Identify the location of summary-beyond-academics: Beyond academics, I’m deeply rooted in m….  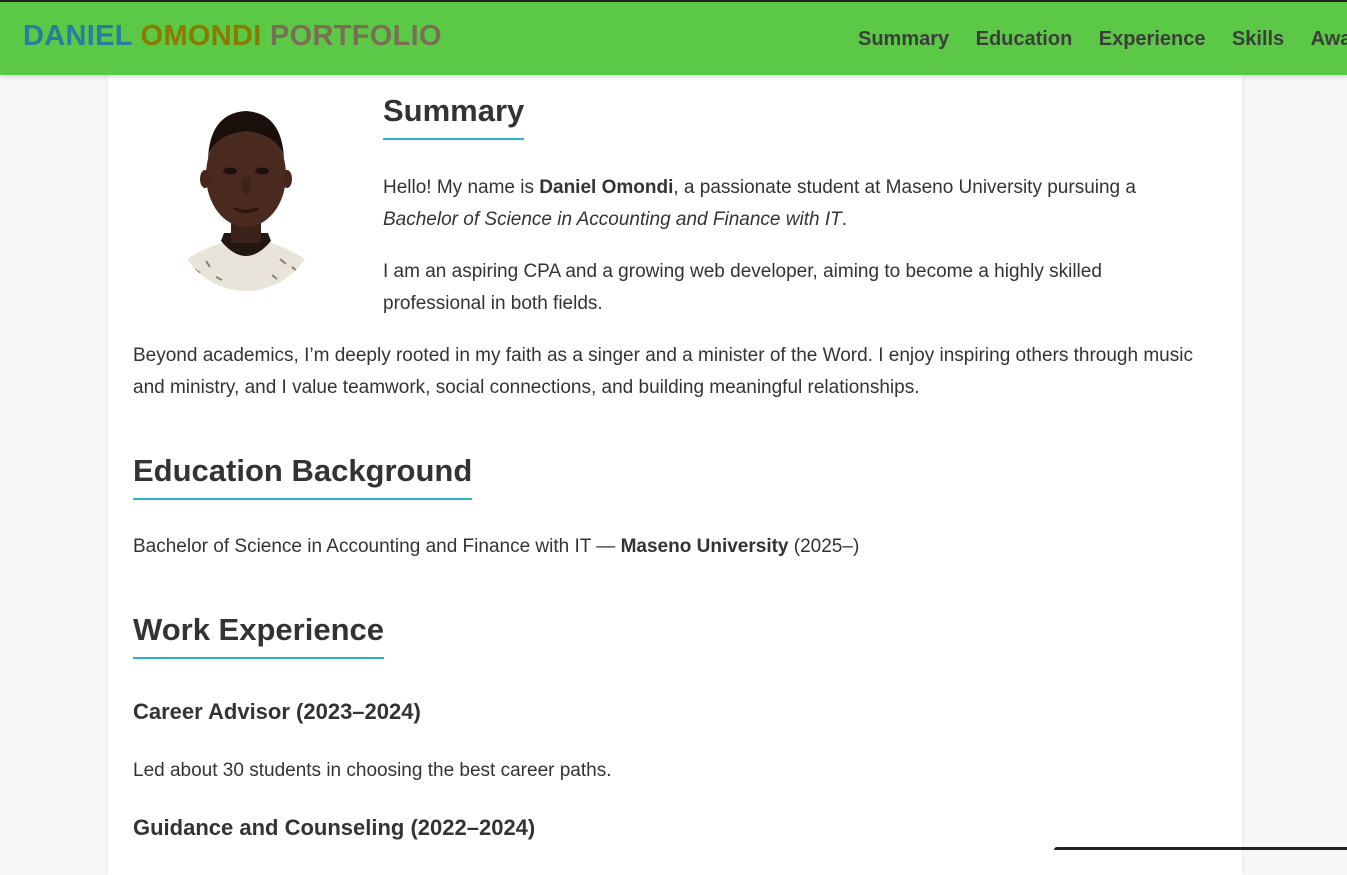
(663, 371).